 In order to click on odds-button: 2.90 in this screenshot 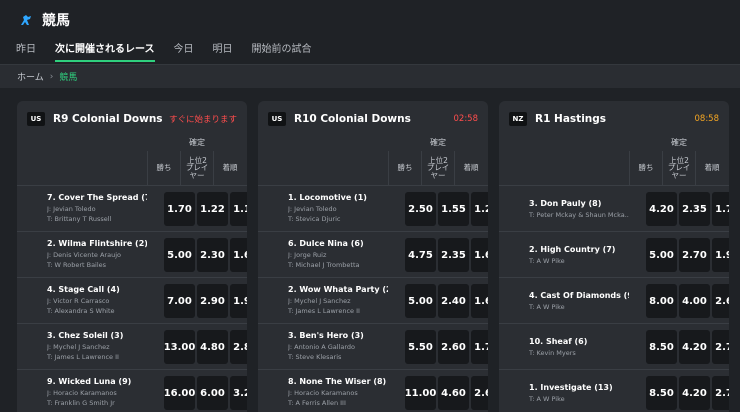, I will do `click(212, 301)`.